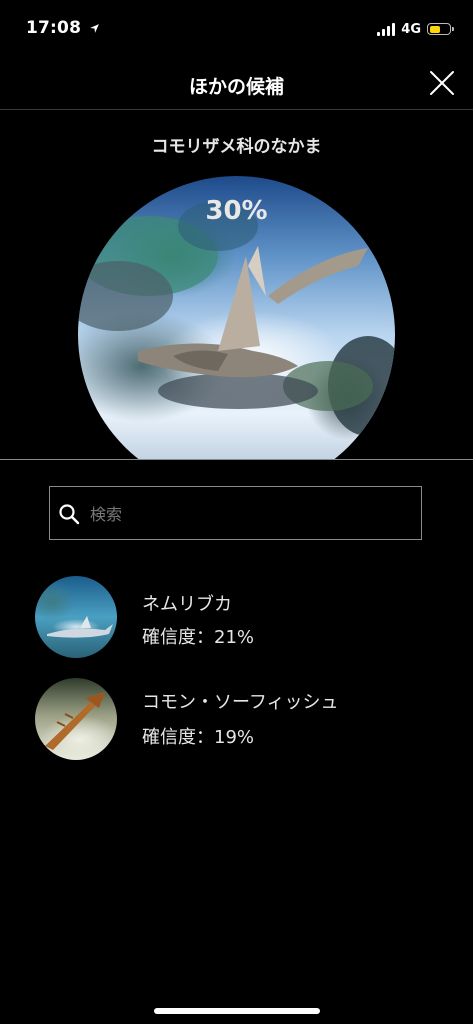 The image size is (473, 1024). What do you see at coordinates (440, 29) in the screenshot?
I see `battery-icon` at bounding box center [440, 29].